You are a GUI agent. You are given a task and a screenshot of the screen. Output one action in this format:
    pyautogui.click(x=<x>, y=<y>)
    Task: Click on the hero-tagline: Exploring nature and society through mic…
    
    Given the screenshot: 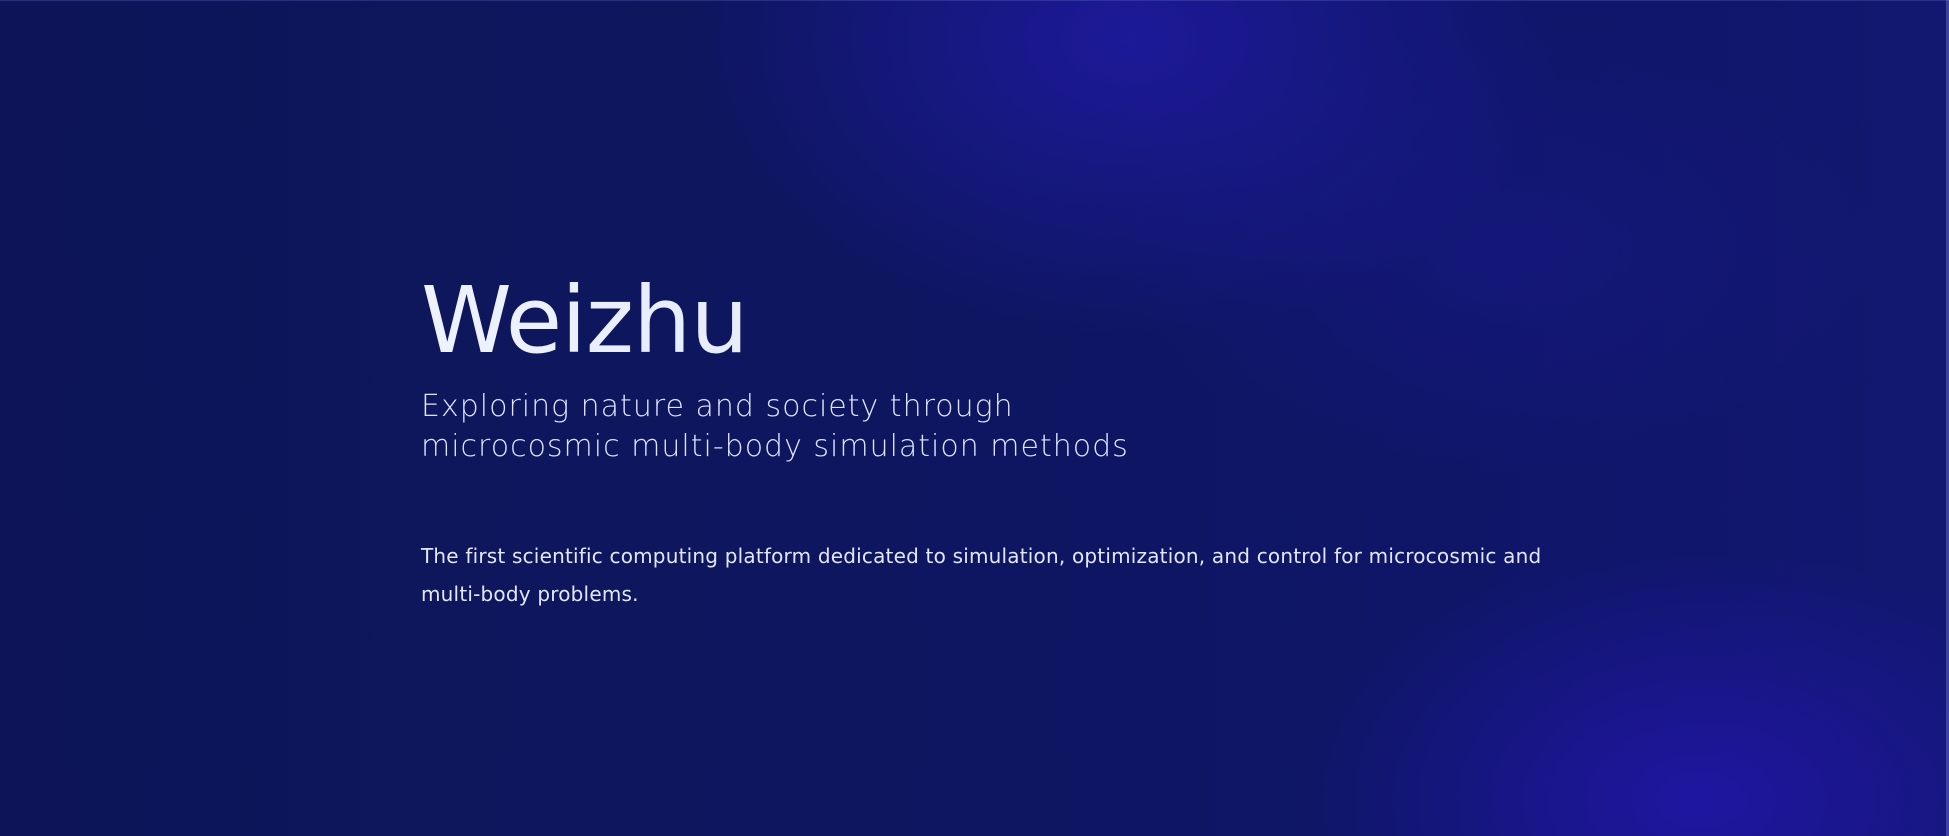 What is the action you would take?
    pyautogui.click(x=1021, y=427)
    